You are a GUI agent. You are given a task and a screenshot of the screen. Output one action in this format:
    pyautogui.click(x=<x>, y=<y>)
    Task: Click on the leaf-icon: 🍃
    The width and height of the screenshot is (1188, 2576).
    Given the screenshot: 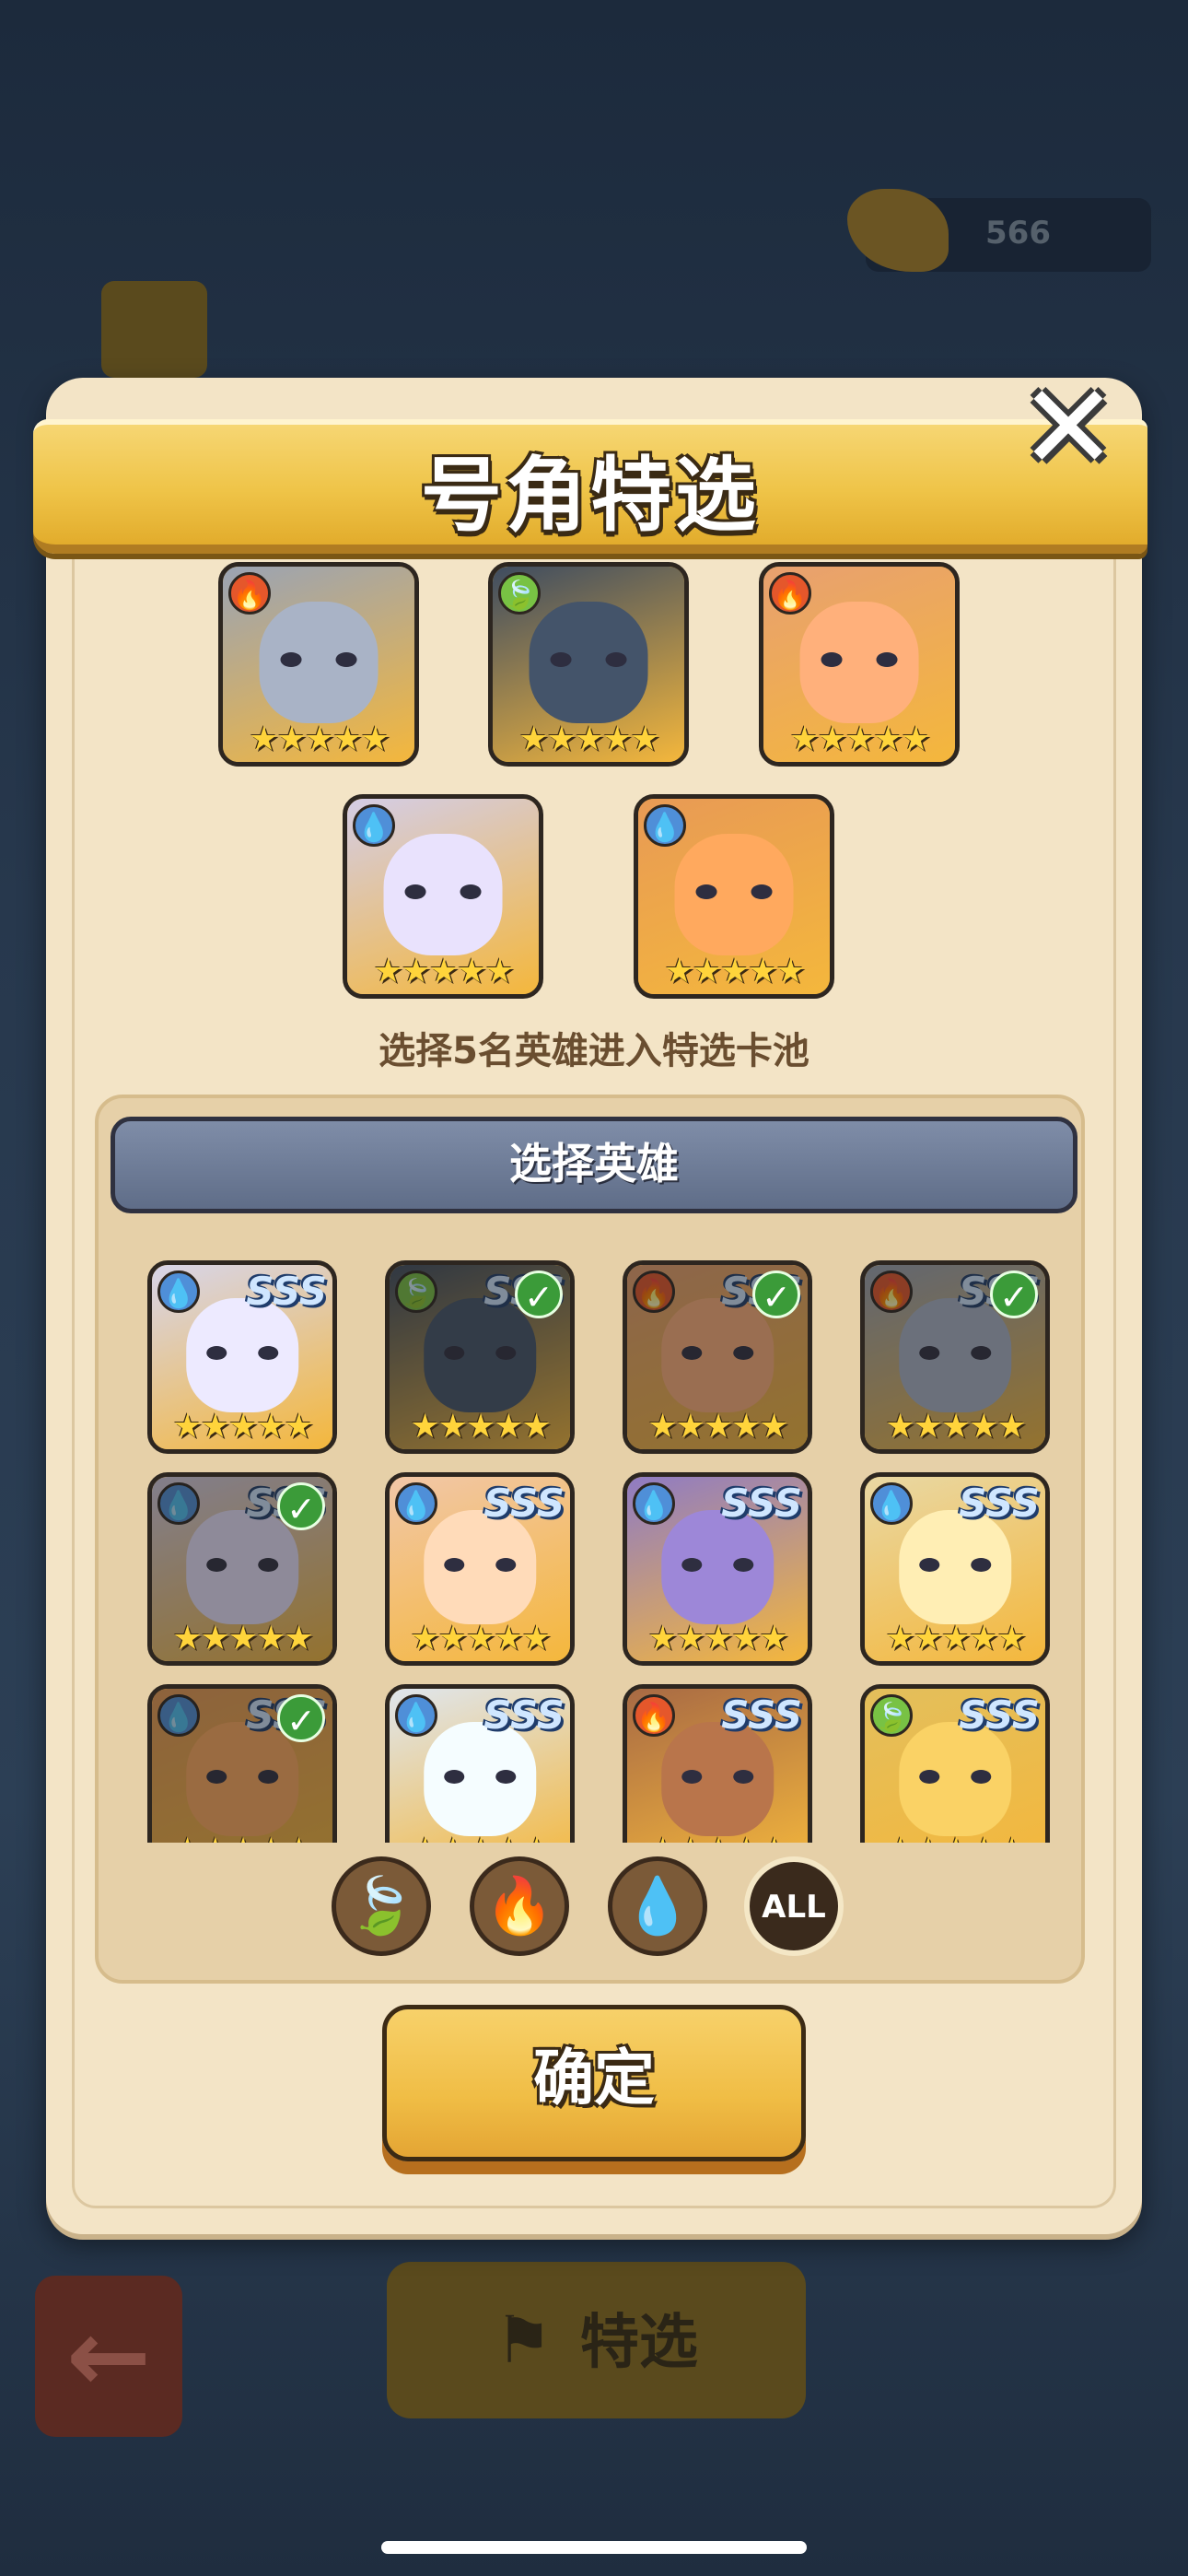 What is the action you would take?
    pyautogui.click(x=381, y=1906)
    